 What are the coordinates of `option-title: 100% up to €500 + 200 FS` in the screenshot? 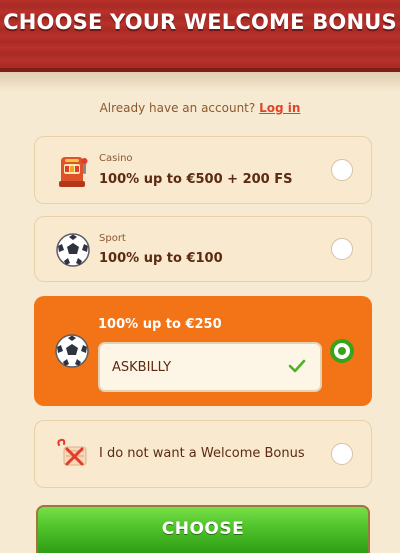 It's located at (196, 179).